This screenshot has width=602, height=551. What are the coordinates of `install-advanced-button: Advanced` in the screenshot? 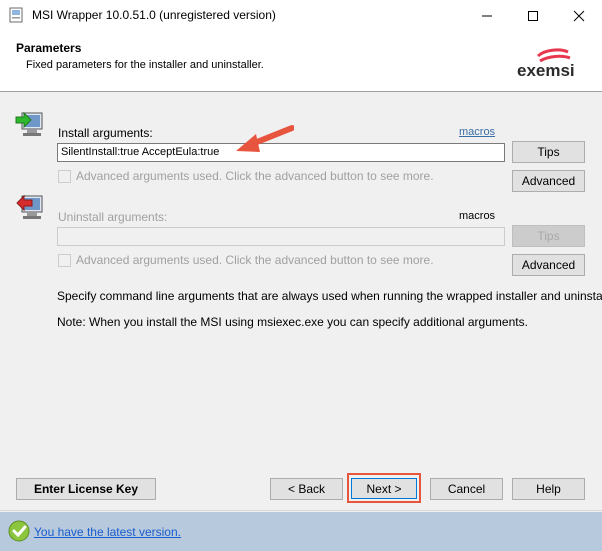 It's located at (548, 181).